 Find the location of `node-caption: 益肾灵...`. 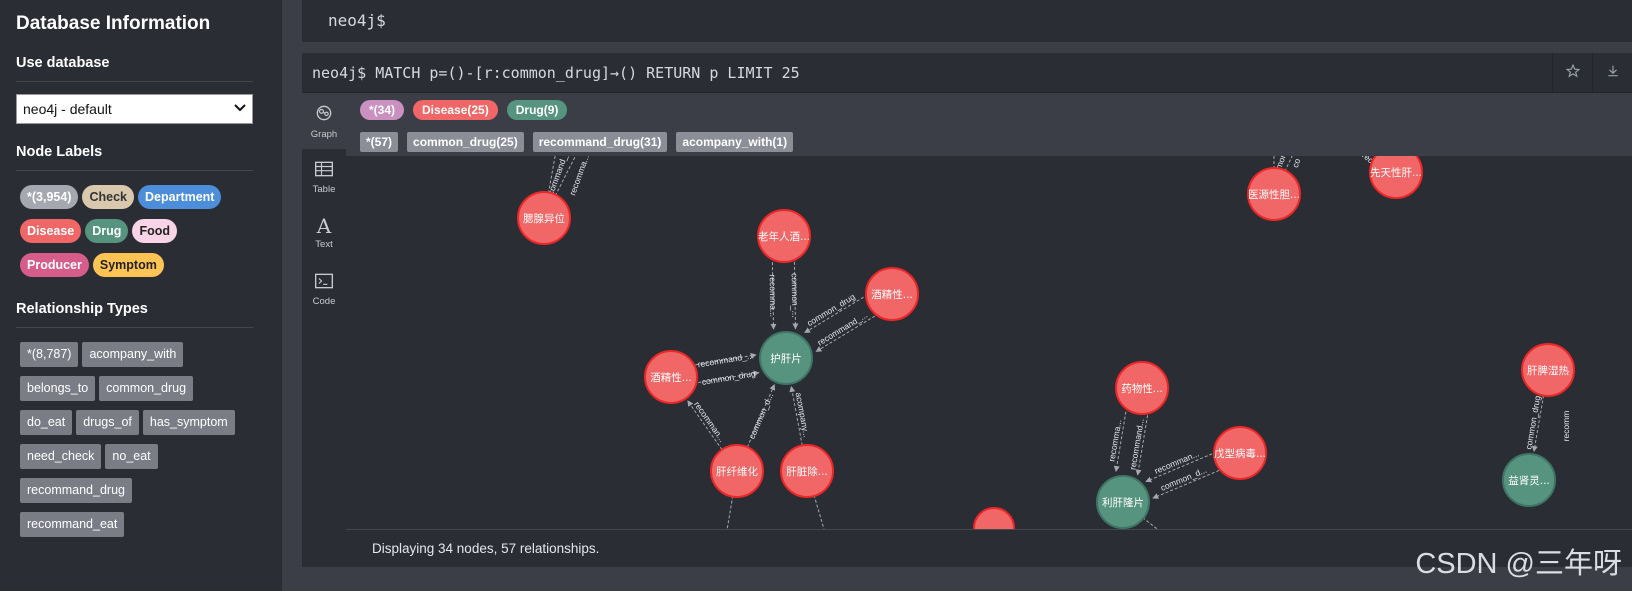

node-caption: 益肾灵... is located at coordinates (1529, 480).